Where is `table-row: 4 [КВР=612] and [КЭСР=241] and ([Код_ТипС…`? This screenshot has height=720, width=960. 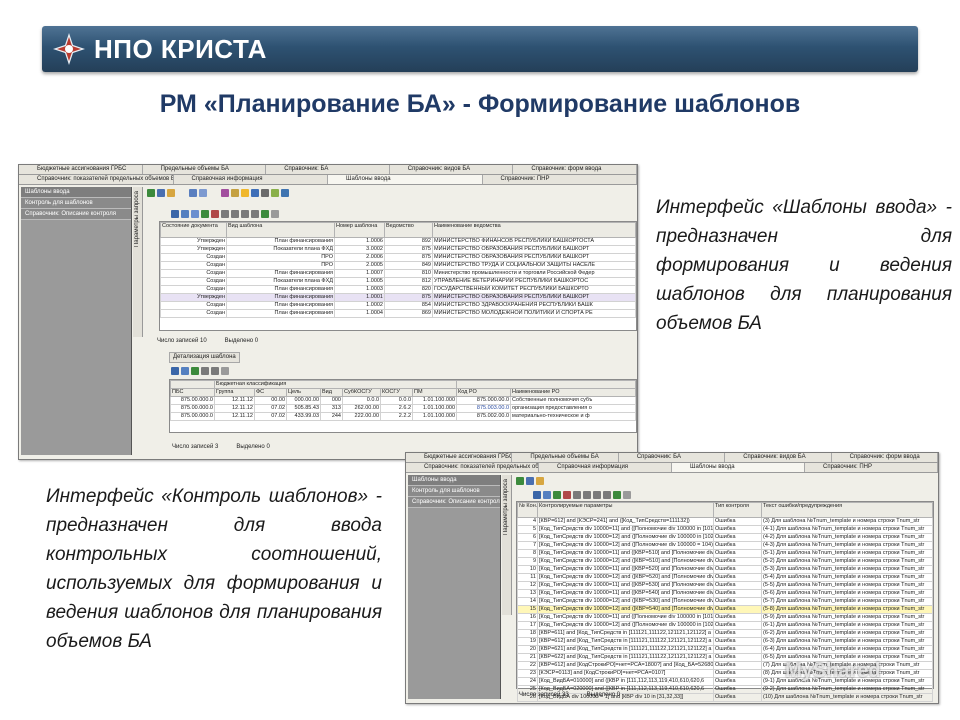
table-row: 4 [КВР=612] and [КЭСР=241] and ([Код_ТипС… is located at coordinates (725, 521).